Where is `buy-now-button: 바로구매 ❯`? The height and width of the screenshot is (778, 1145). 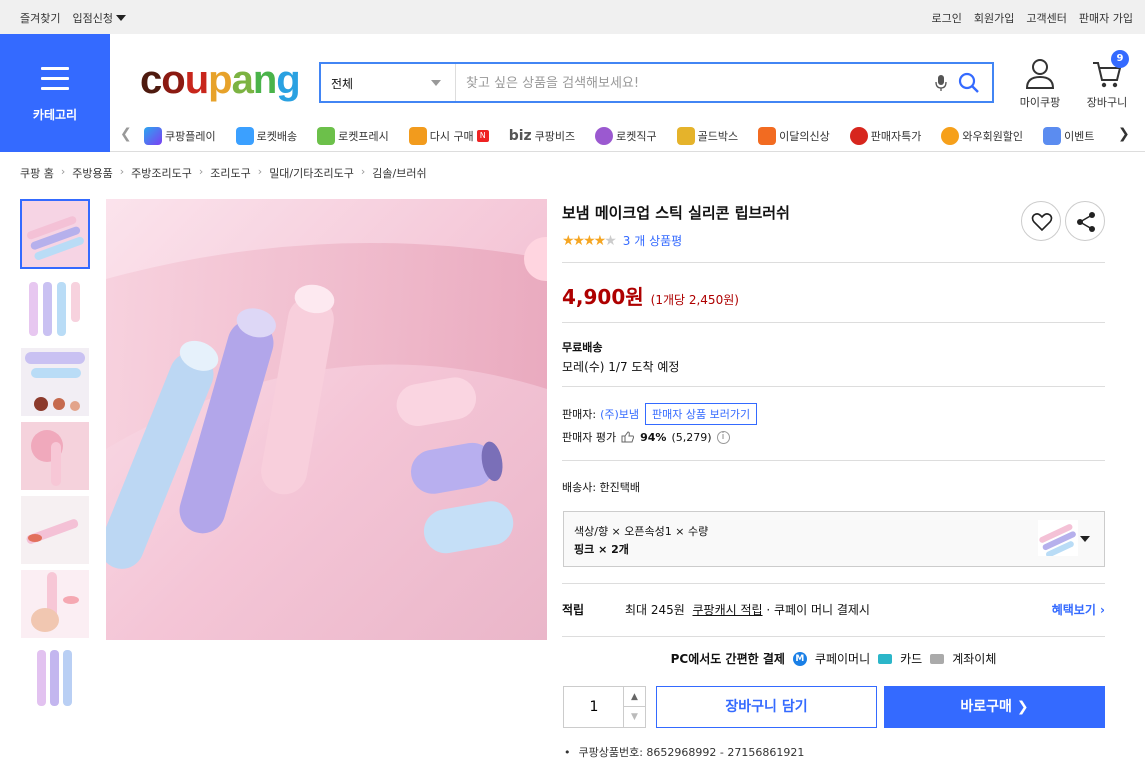
buy-now-button: 바로구매 ❯ is located at coordinates (994, 707).